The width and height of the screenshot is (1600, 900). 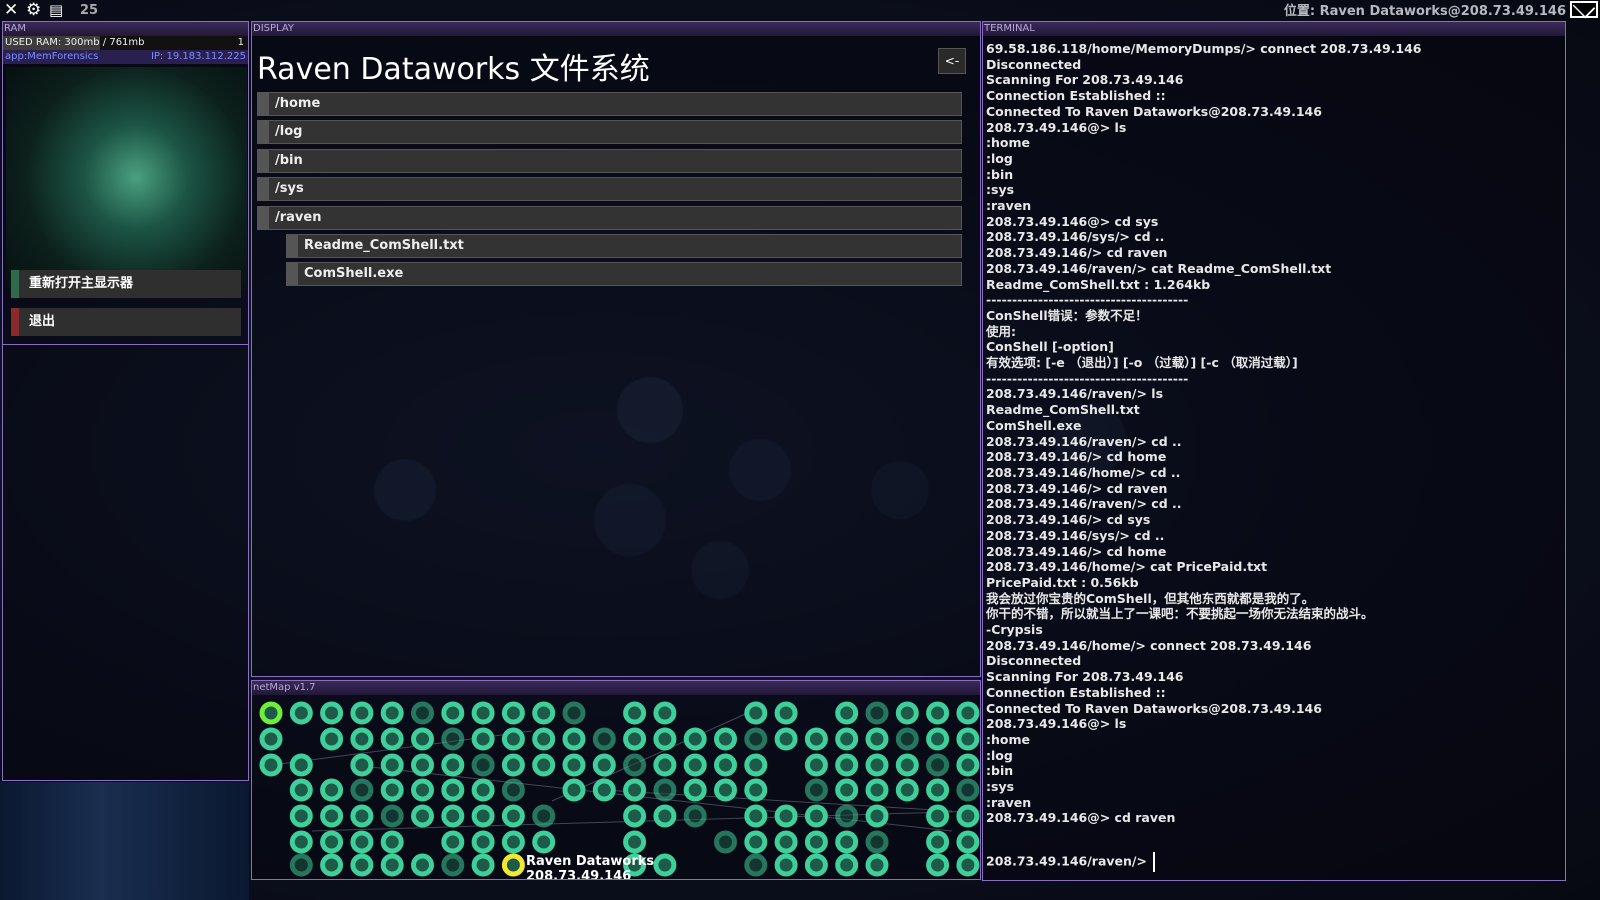 I want to click on selected-node, so click(x=513, y=865).